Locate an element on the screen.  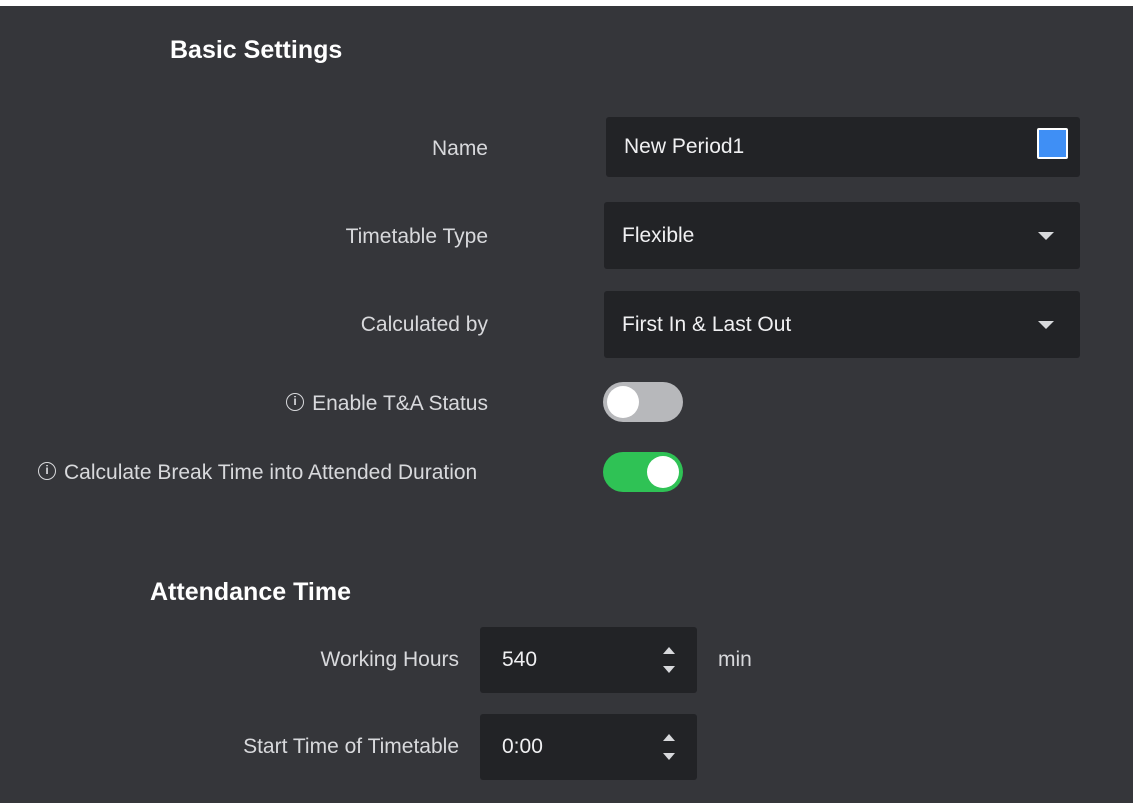
start-time-value: 0:00 is located at coordinates (522, 746).